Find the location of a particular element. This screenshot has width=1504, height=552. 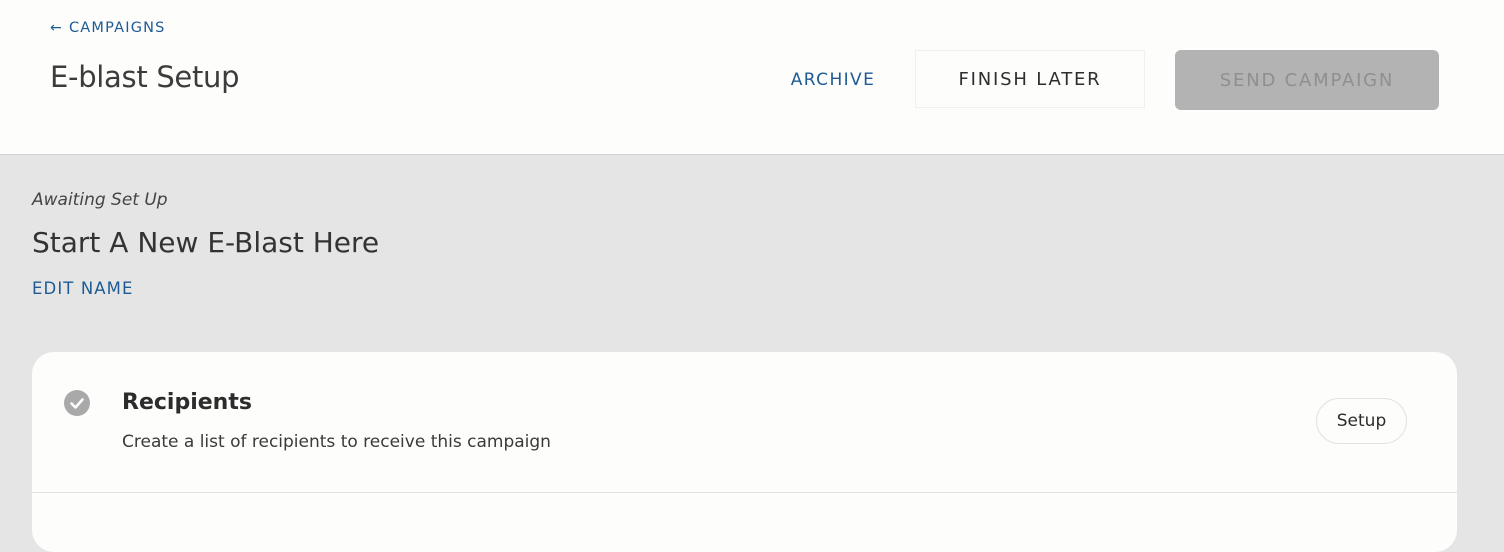

archive-button: ARCHIVE is located at coordinates (833, 80).